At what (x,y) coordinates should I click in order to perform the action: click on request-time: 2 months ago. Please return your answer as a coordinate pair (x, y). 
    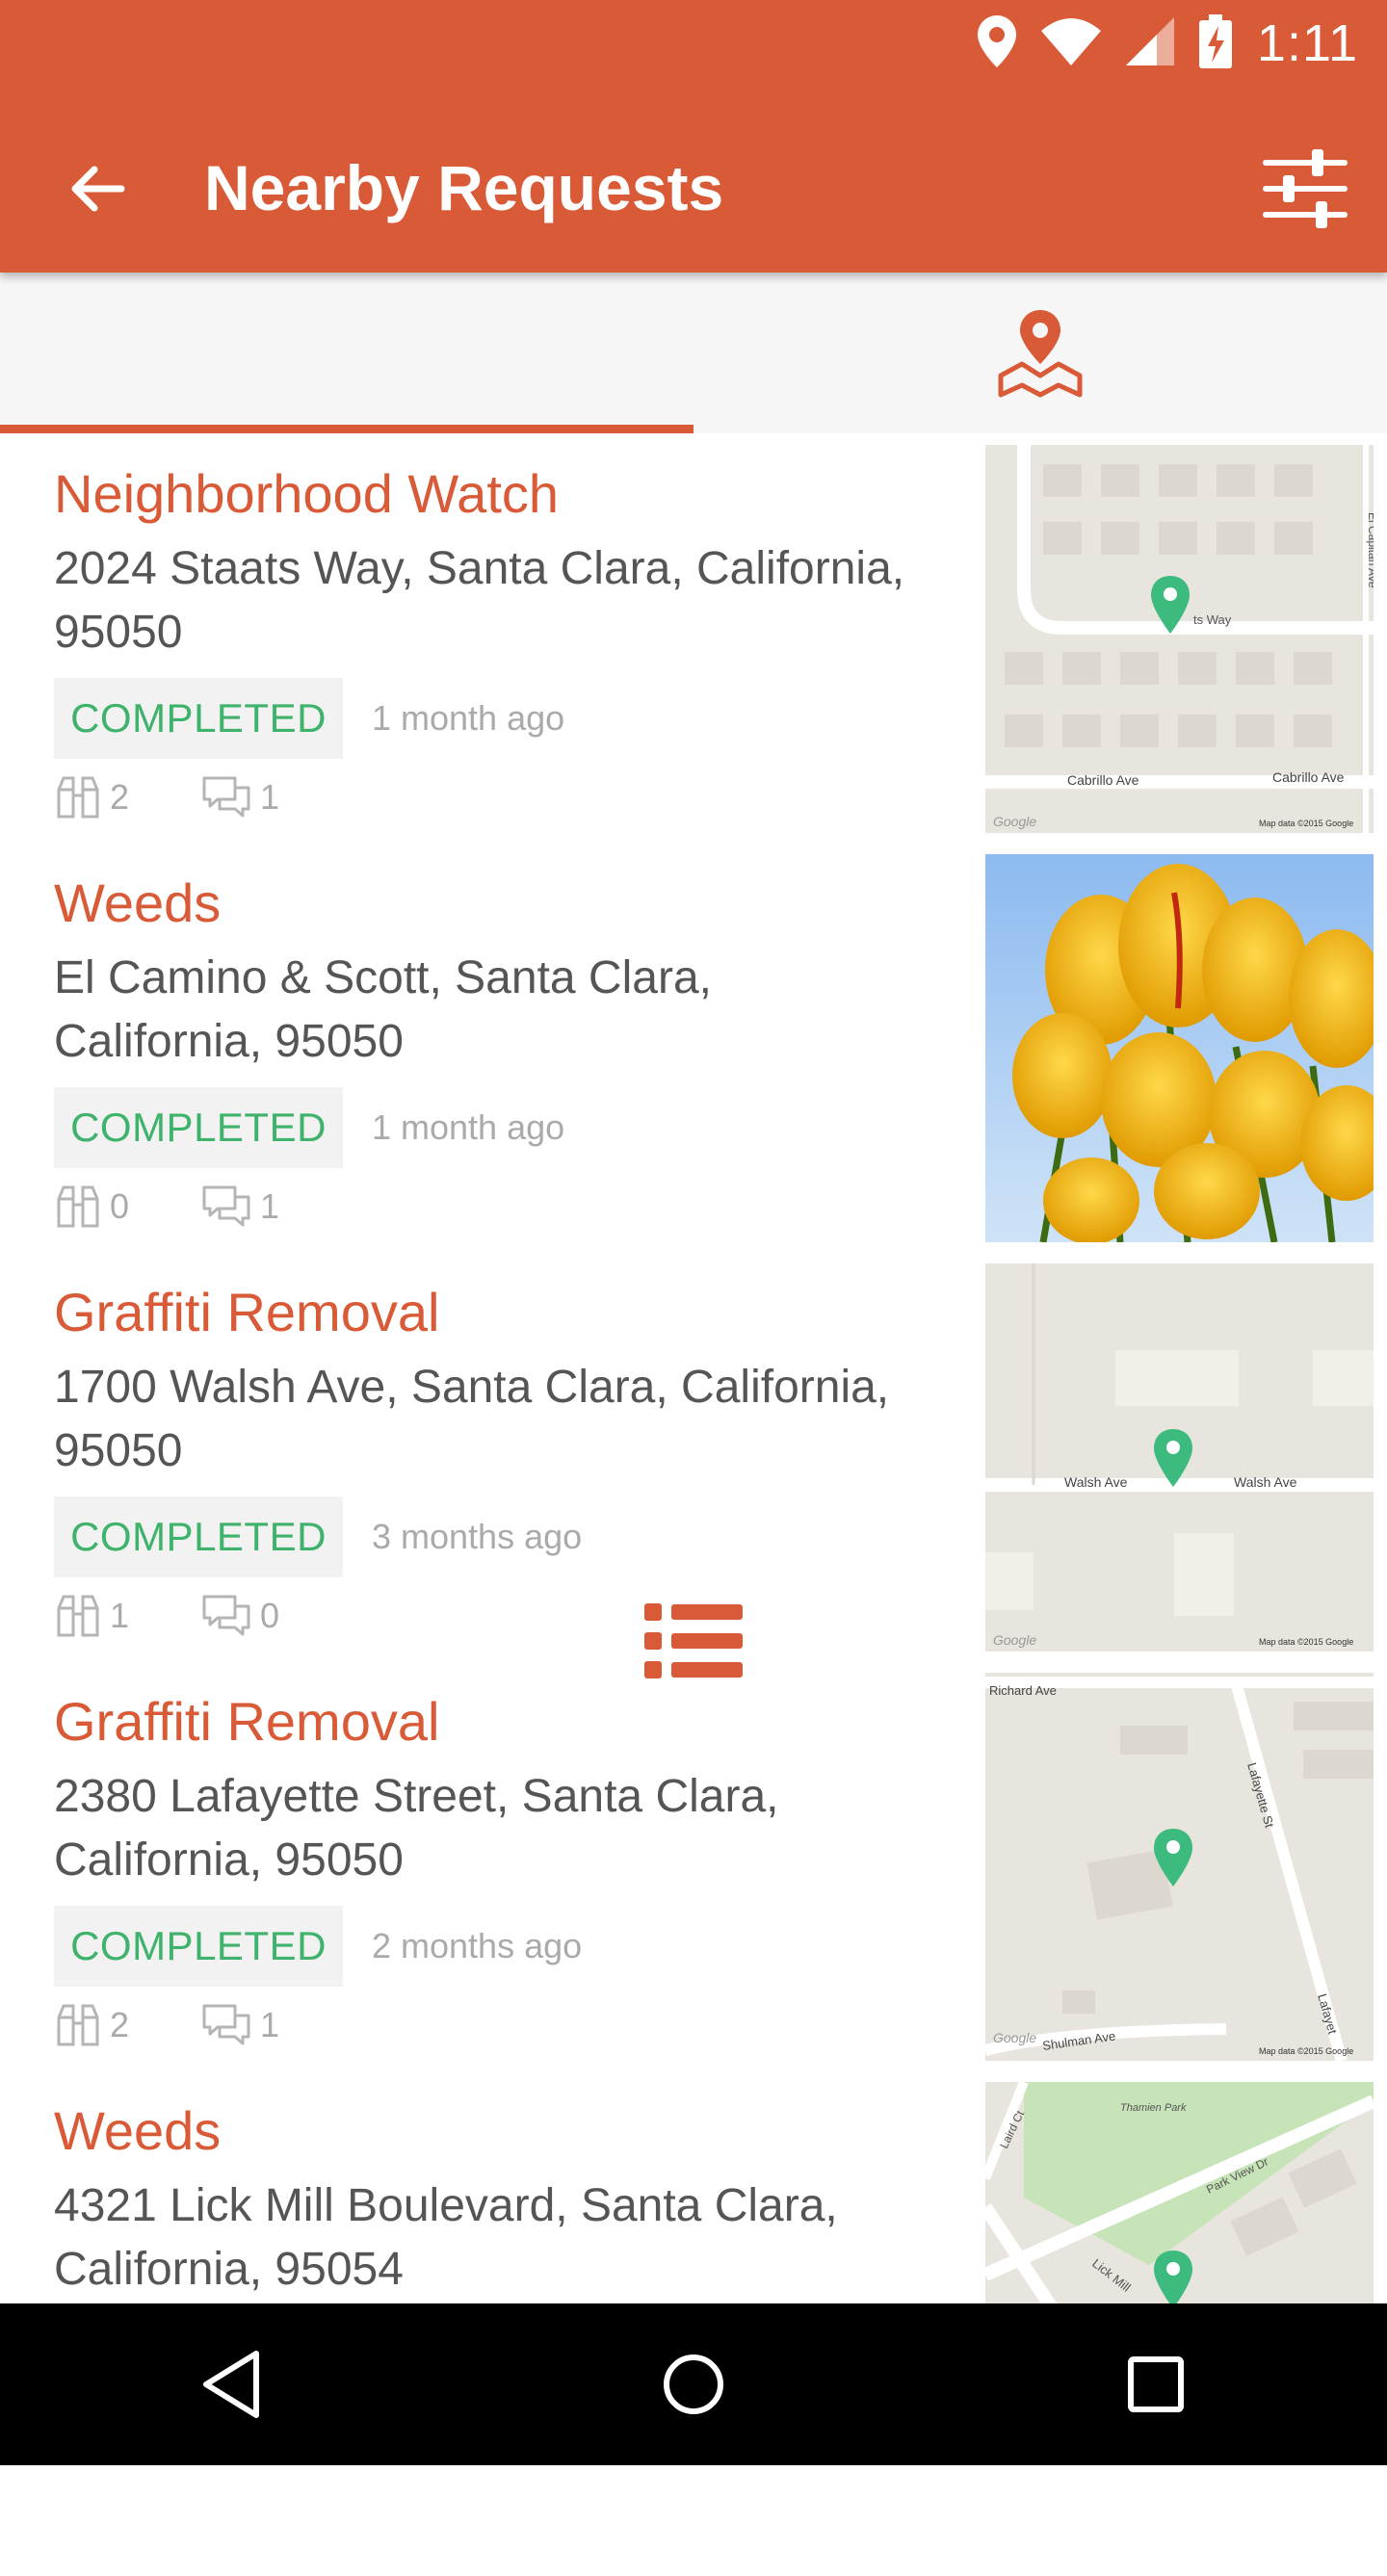
    Looking at the image, I should click on (477, 1945).